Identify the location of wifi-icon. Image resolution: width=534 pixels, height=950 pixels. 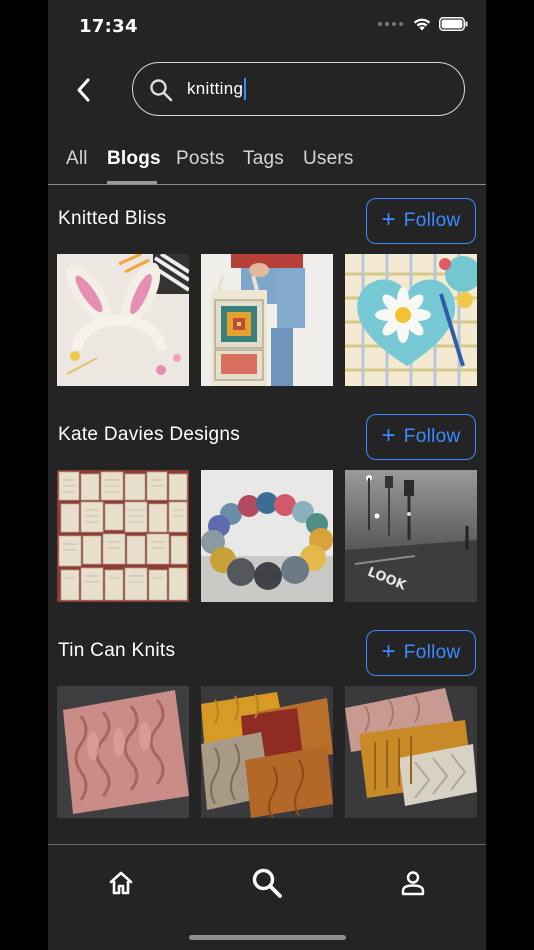
(422, 24).